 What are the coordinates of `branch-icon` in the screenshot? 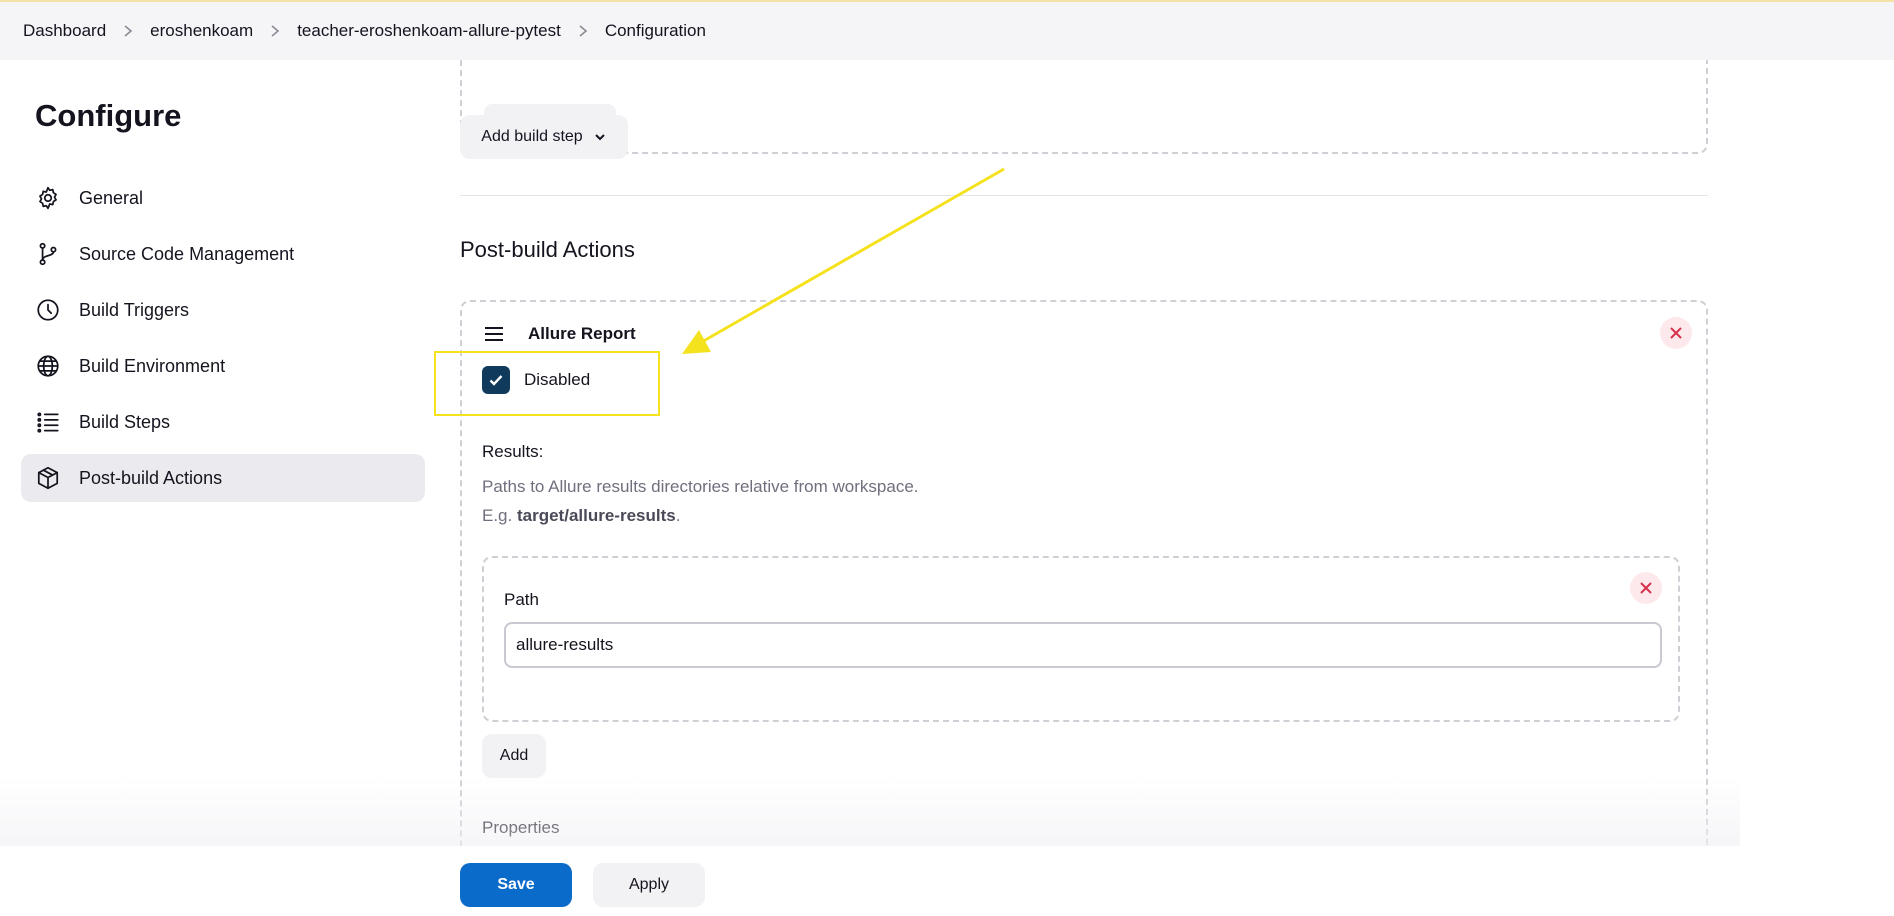 It's located at (48, 254).